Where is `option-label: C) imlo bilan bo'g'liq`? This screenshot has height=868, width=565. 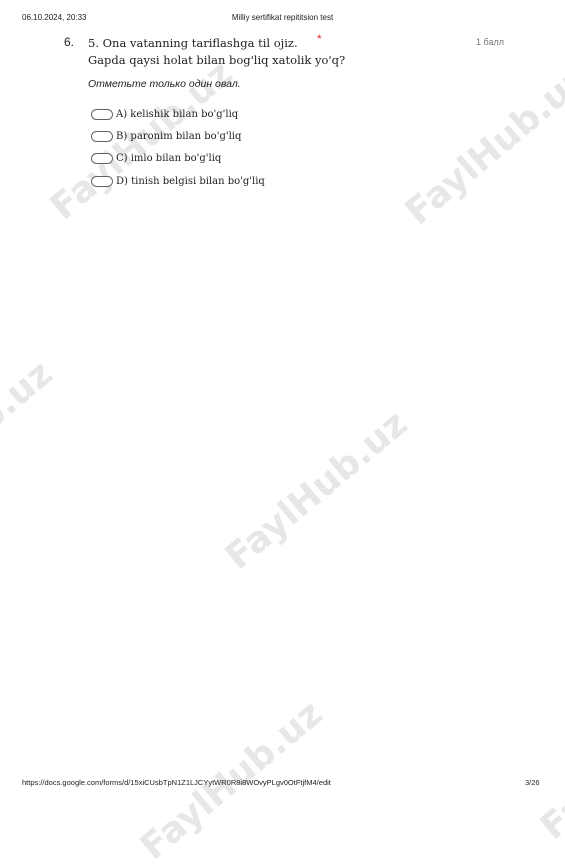 option-label: C) imlo bilan bo'g'liq is located at coordinates (169, 158).